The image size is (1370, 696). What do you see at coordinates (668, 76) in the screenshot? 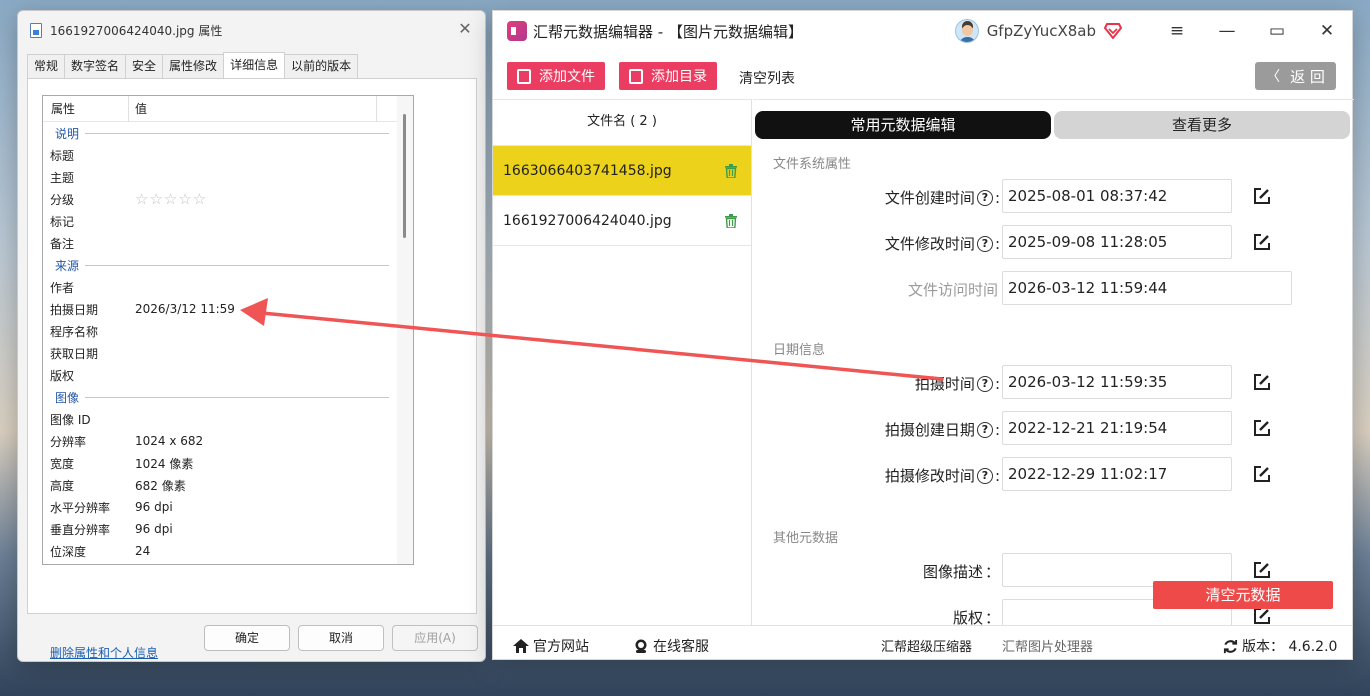
I see `add-folder-button: 添加目录` at bounding box center [668, 76].